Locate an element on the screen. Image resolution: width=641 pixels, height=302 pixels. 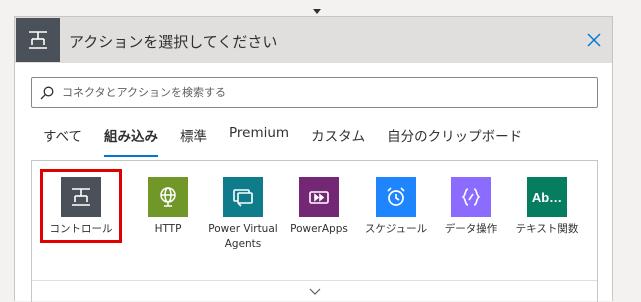
power-virtual-agents-icon is located at coordinates (243, 197).